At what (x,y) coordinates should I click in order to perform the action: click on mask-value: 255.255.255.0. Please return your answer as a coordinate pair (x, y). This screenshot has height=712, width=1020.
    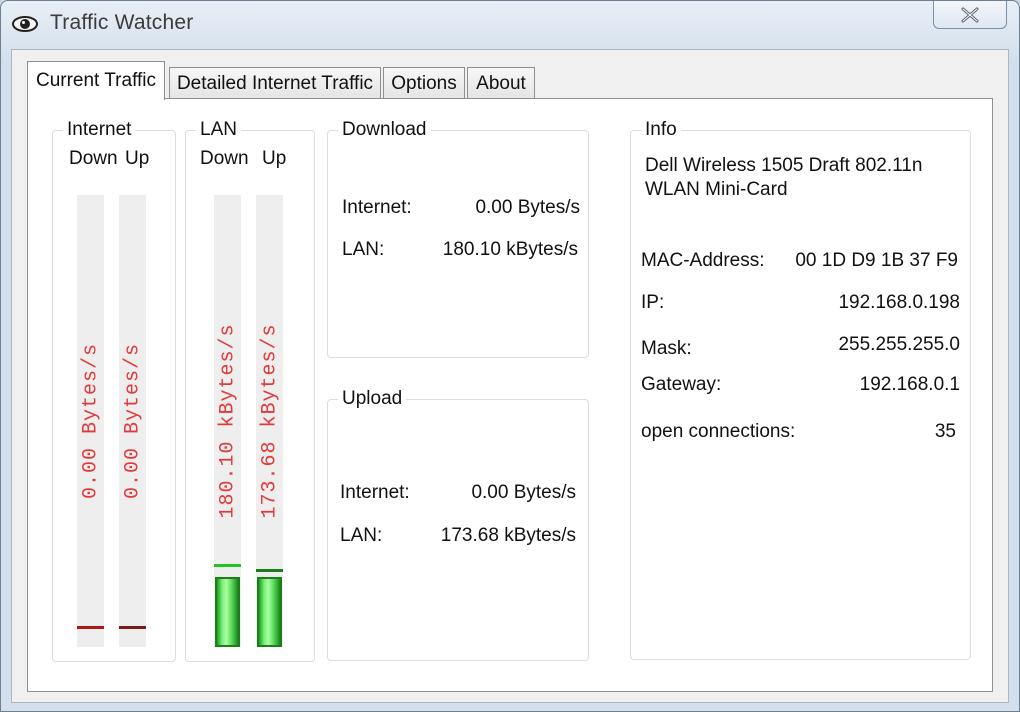
    Looking at the image, I should click on (899, 344).